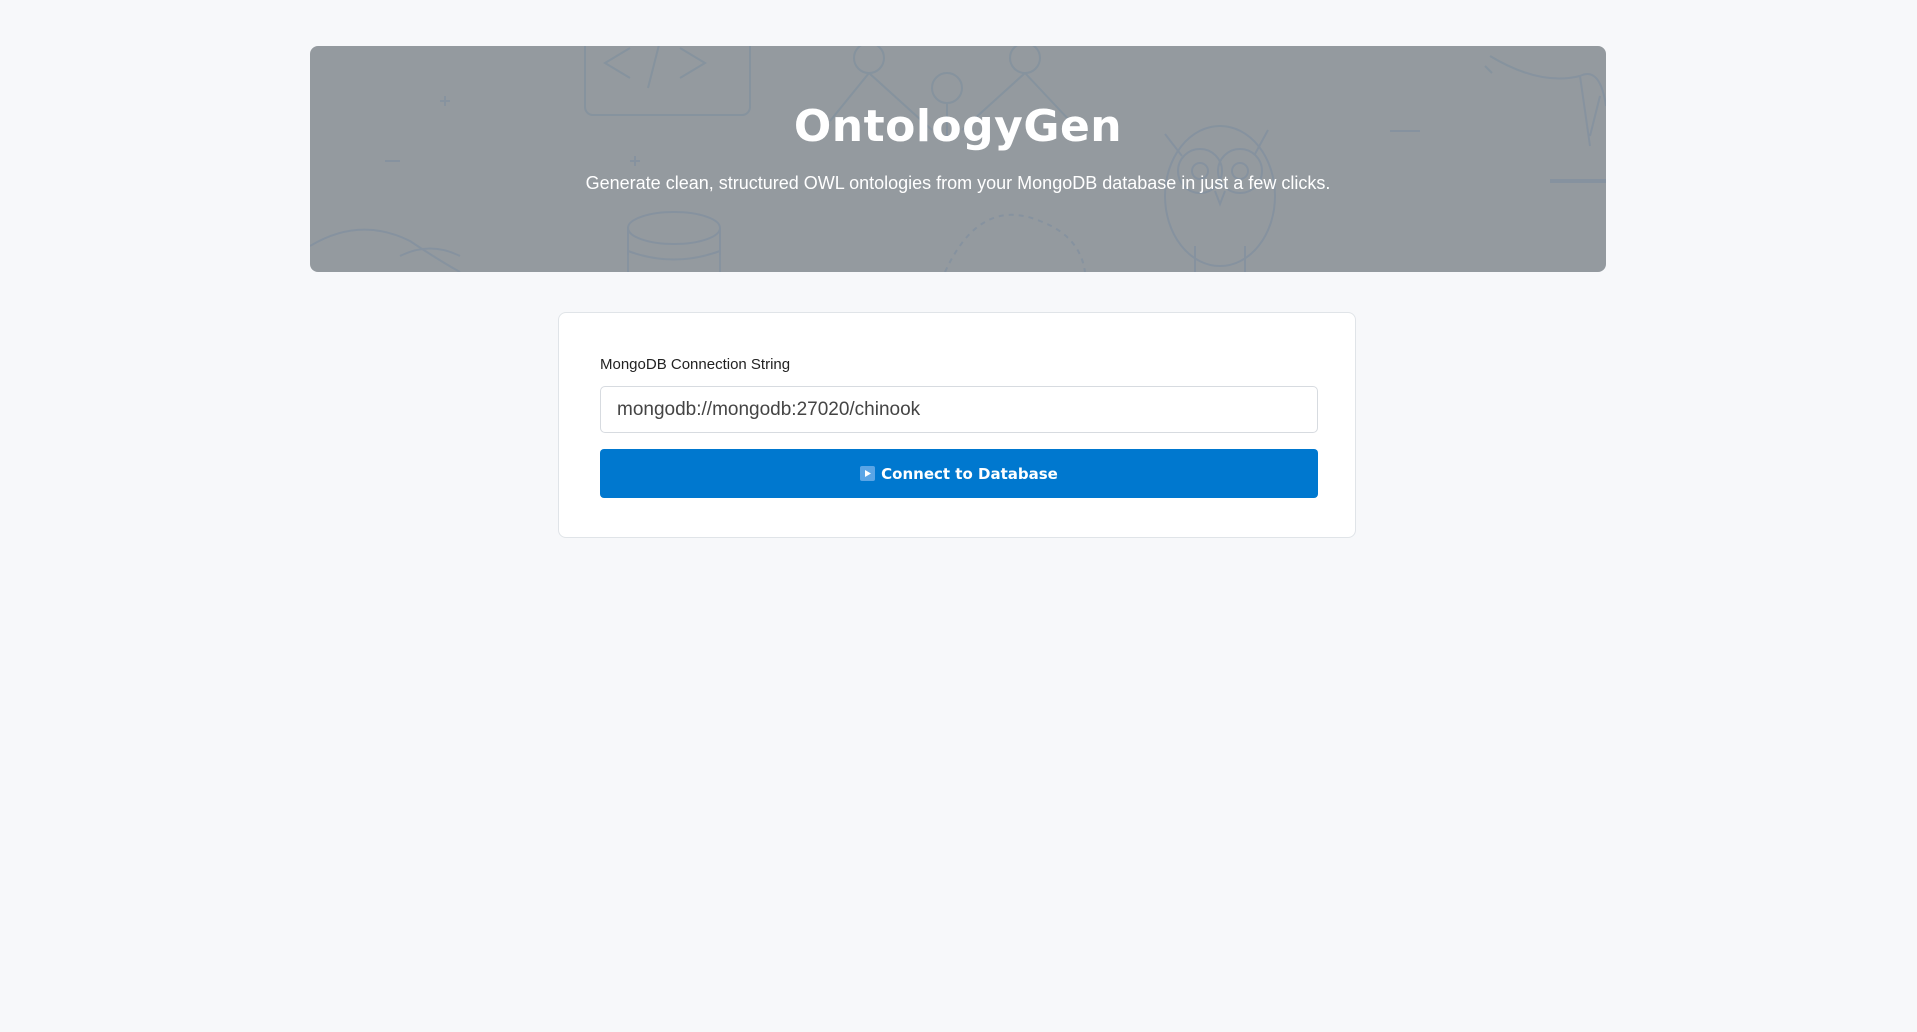 This screenshot has height=1032, width=1917. Describe the element at coordinates (655, 67) in the screenshot. I see `code-brackets-icon` at that location.